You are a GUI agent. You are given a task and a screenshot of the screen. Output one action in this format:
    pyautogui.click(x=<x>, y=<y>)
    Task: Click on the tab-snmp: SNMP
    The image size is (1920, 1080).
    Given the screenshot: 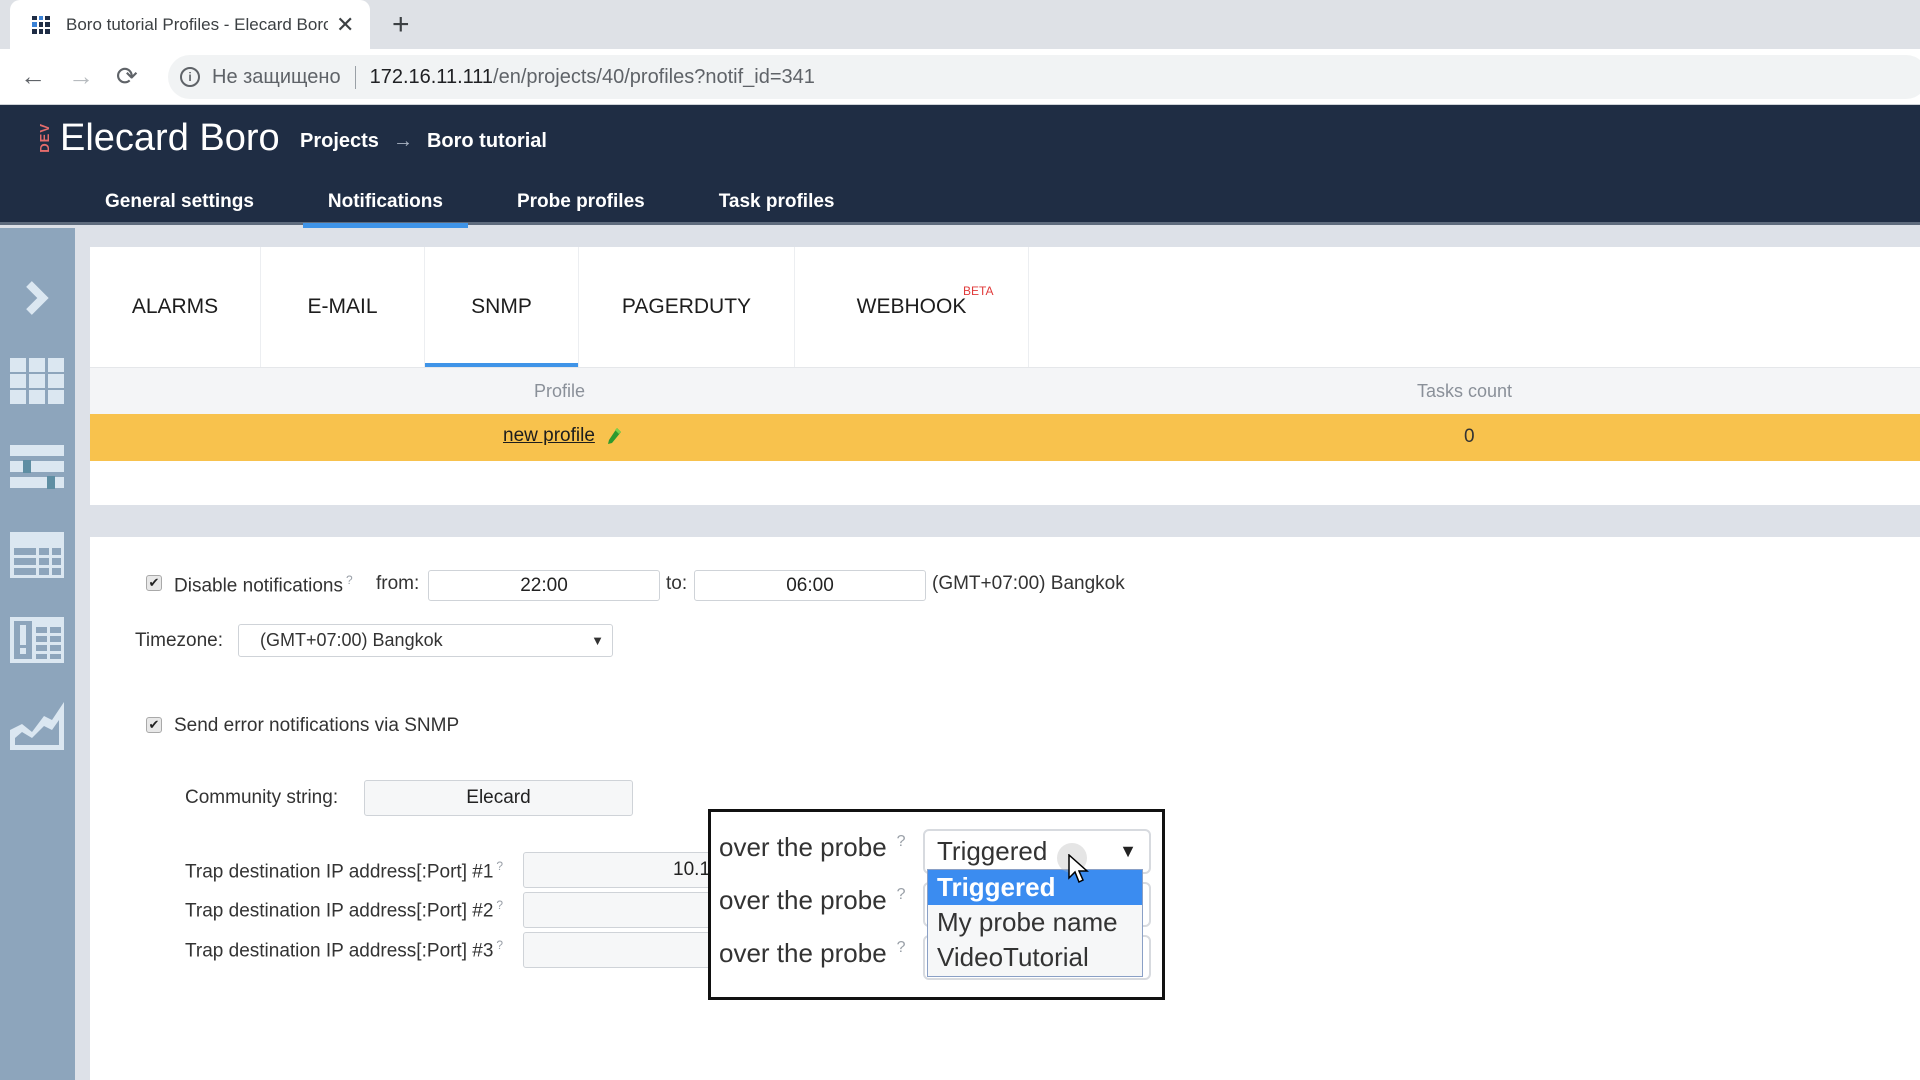 What is the action you would take?
    pyautogui.click(x=502, y=308)
    